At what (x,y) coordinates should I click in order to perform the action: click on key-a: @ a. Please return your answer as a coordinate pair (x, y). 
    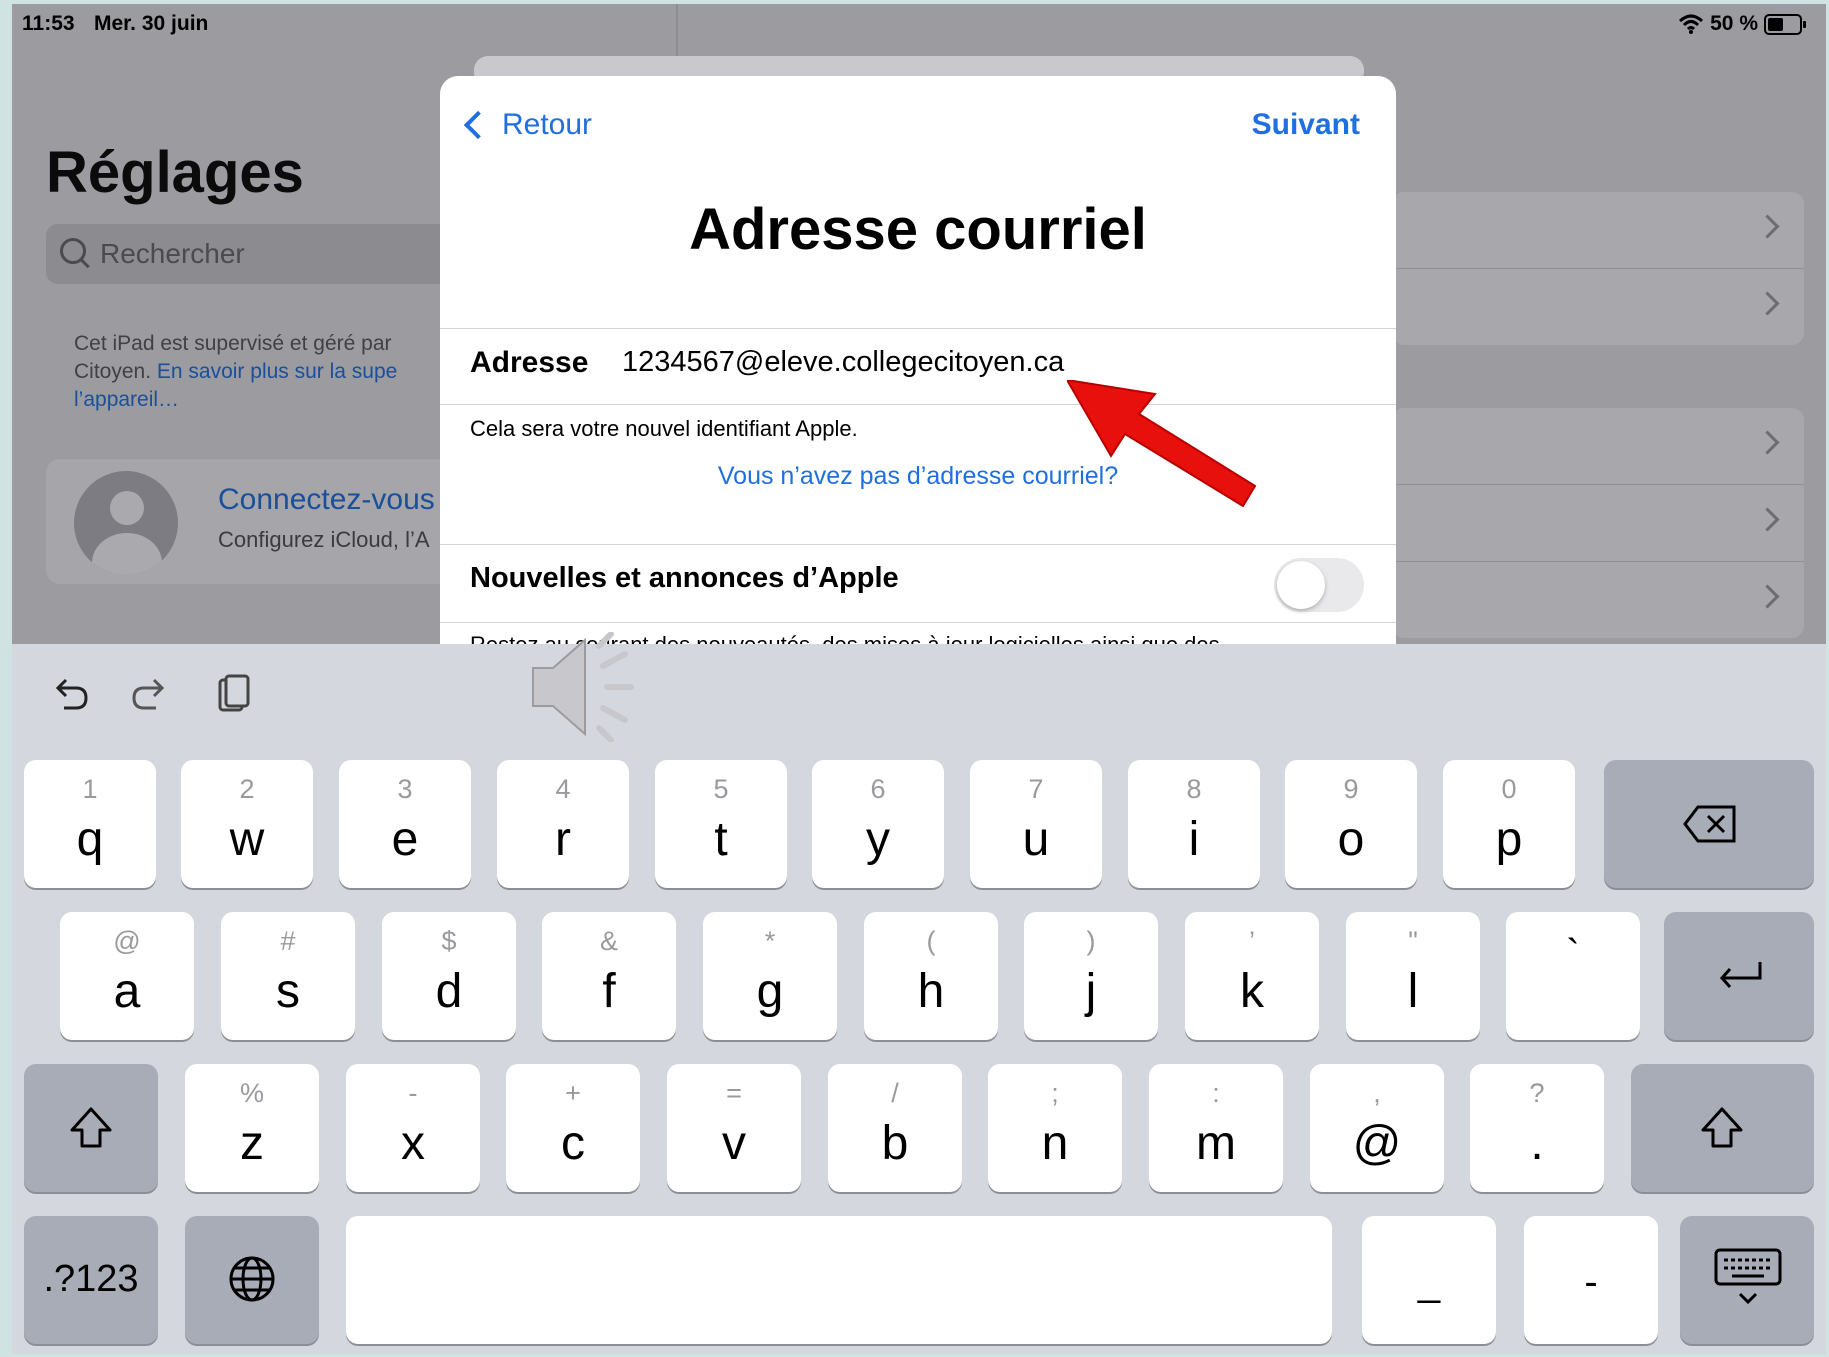
    Looking at the image, I should click on (127, 976).